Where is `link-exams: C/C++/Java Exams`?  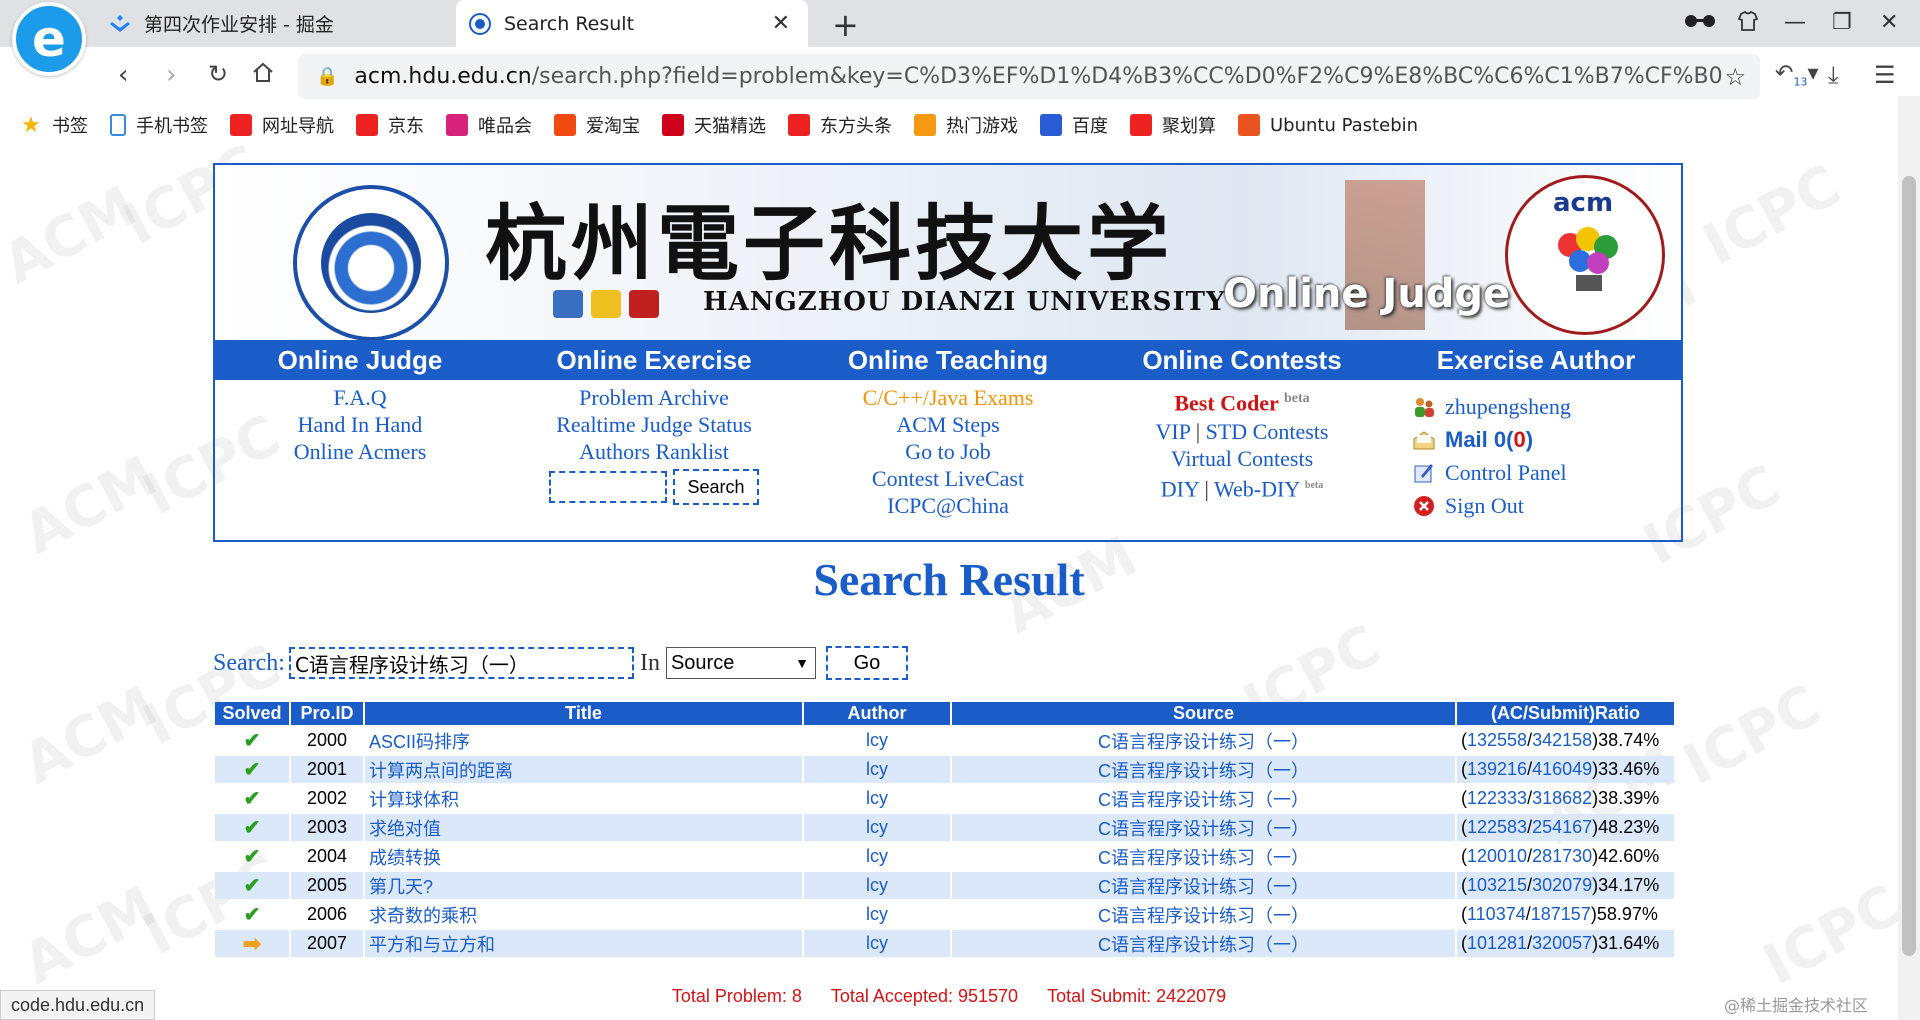
link-exams: C/C++/Java Exams is located at coordinates (948, 397).